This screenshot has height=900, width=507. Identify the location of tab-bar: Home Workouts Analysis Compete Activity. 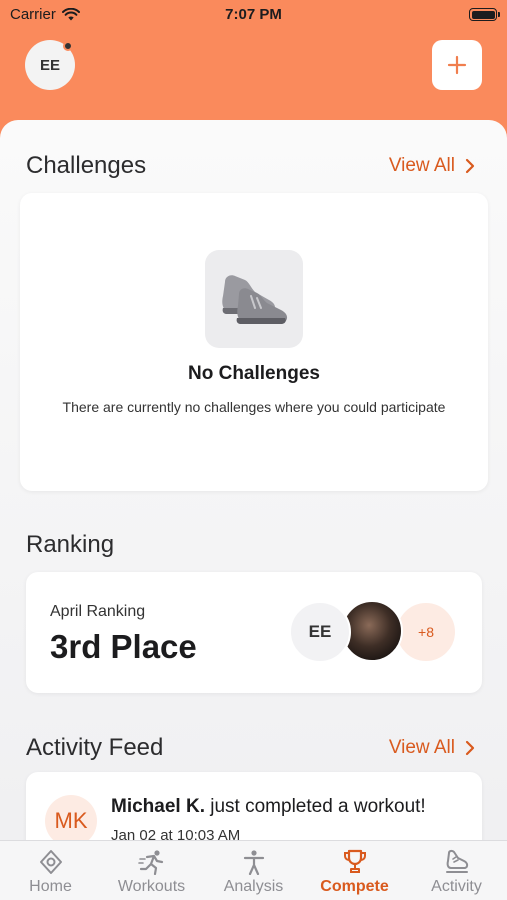
(253, 870).